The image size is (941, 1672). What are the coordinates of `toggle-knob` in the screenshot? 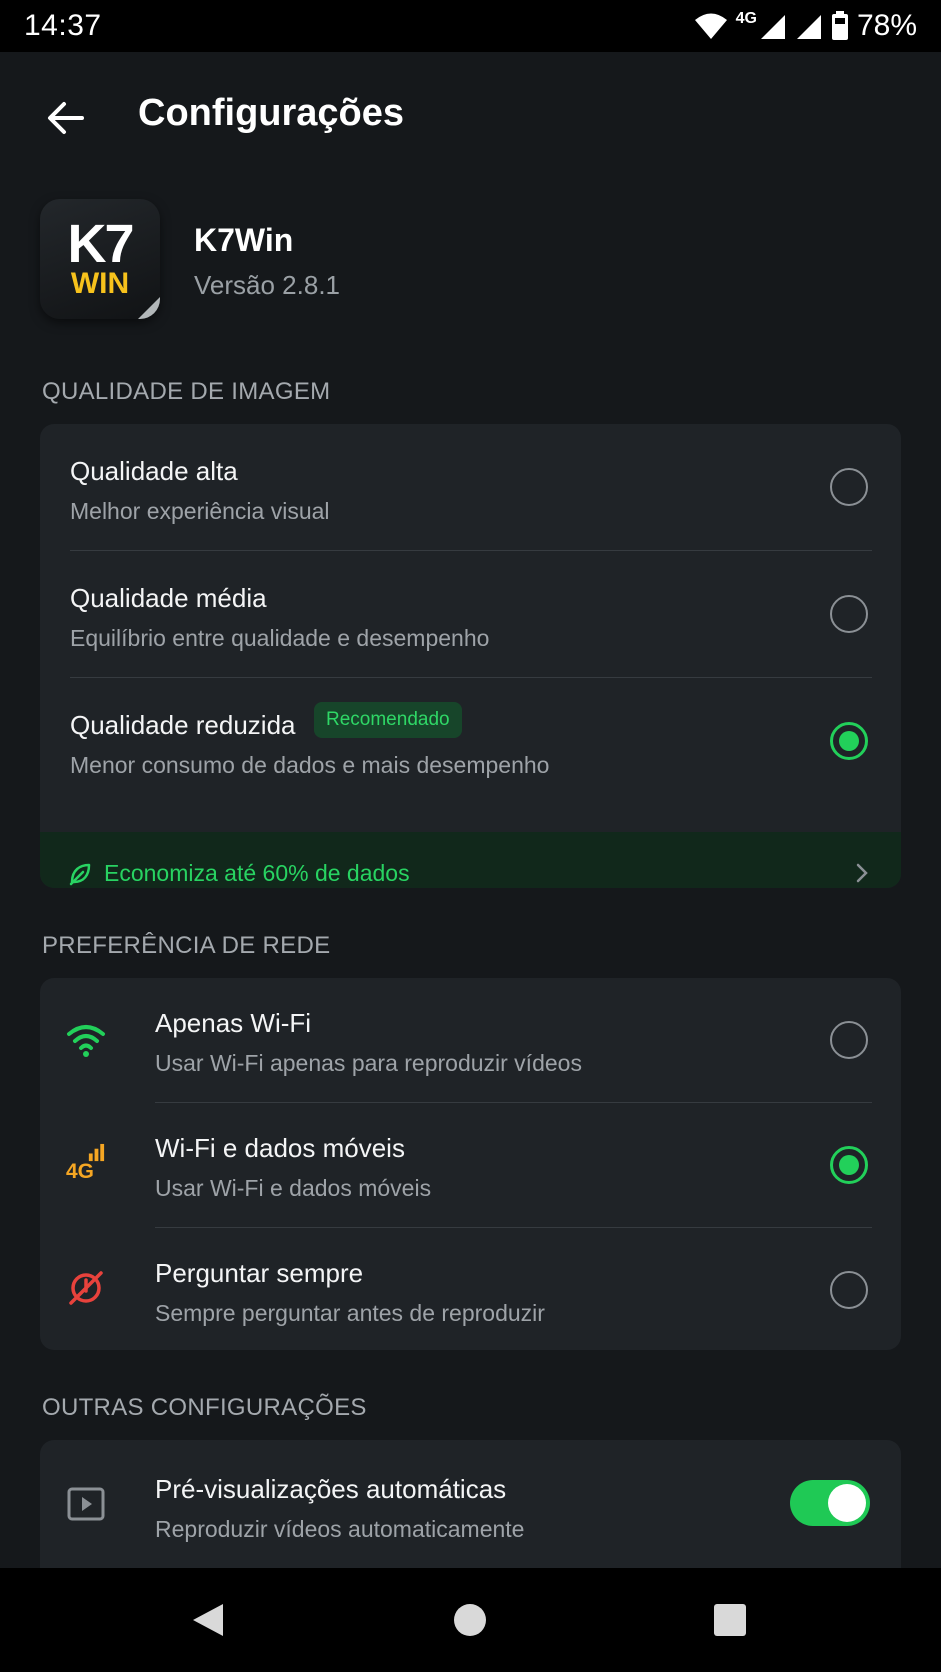 It's located at (847, 1503).